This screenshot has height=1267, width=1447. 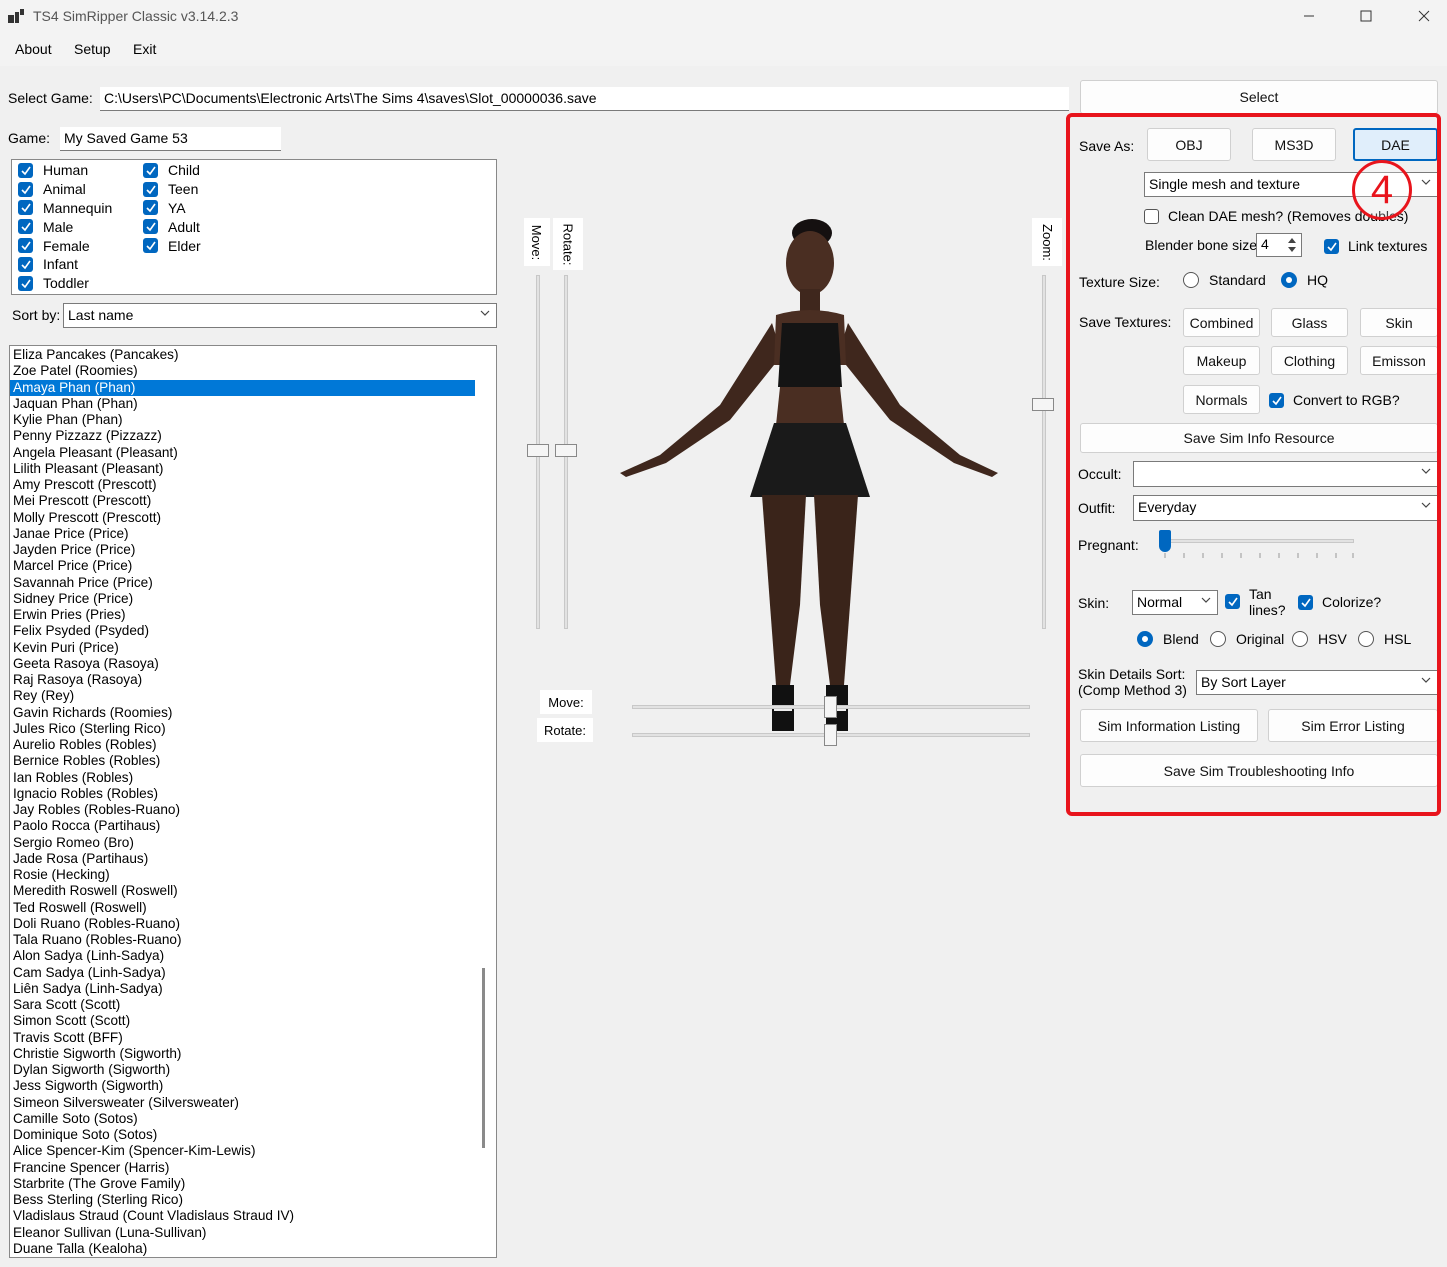 I want to click on list-item: Ignacio Robles (Robles), so click(x=242, y=794).